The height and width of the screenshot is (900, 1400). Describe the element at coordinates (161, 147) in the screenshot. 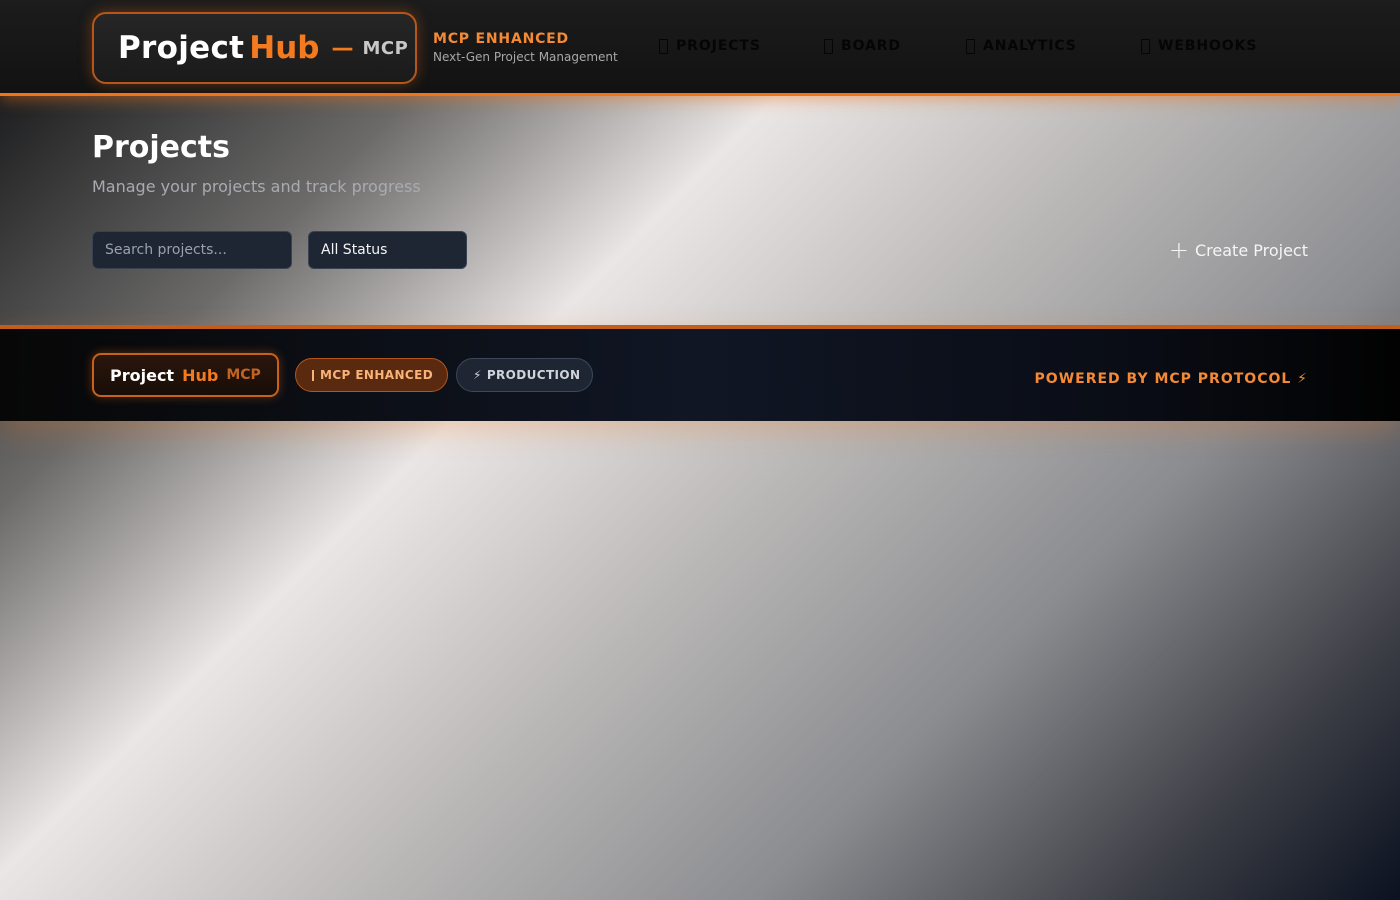

I see `page-title: Projects` at that location.